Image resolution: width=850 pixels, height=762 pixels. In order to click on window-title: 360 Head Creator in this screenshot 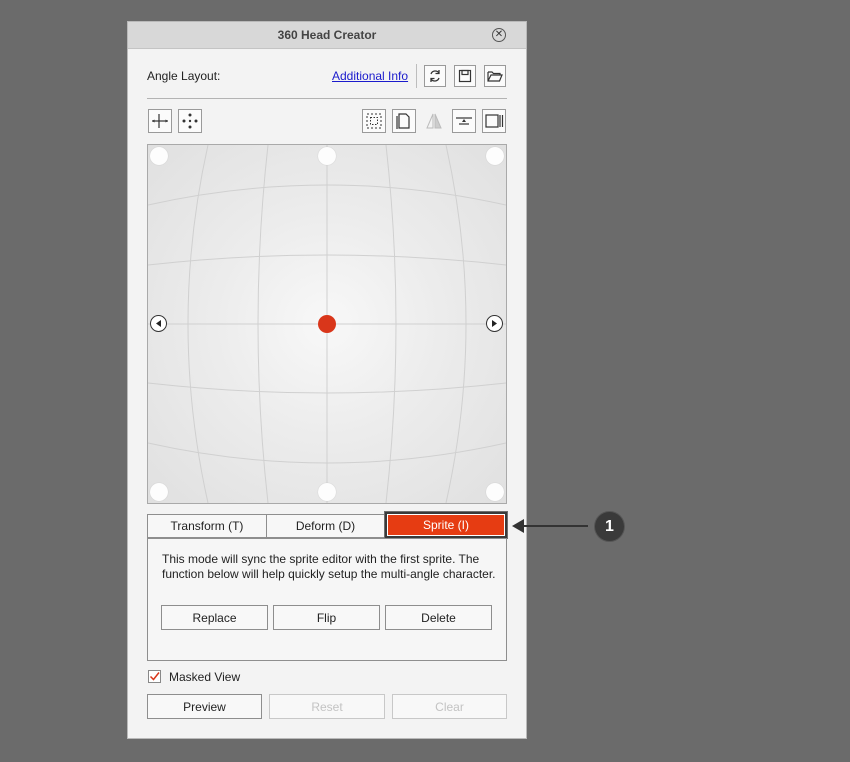, I will do `click(327, 35)`.